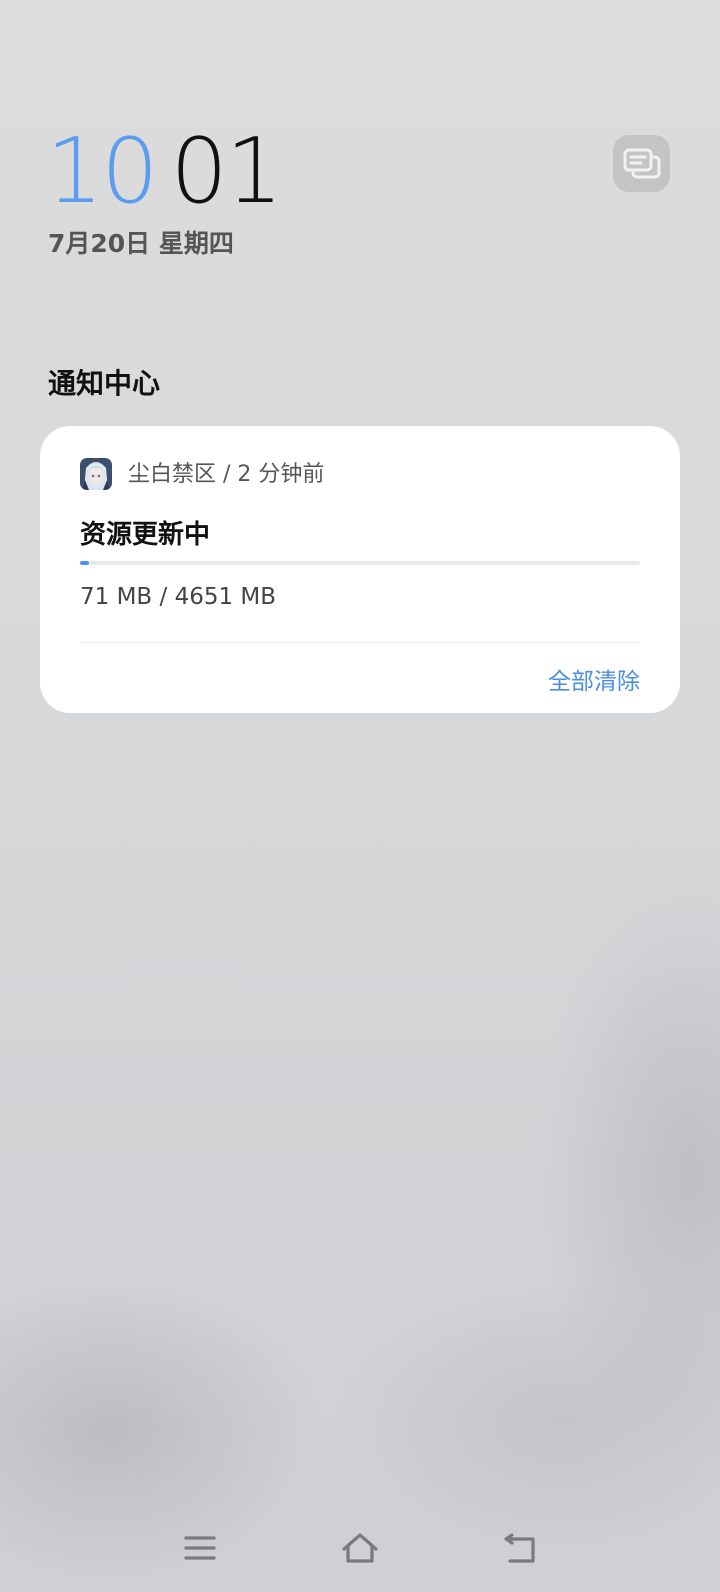 This screenshot has width=720, height=1592. I want to click on card-divider, so click(360, 642).